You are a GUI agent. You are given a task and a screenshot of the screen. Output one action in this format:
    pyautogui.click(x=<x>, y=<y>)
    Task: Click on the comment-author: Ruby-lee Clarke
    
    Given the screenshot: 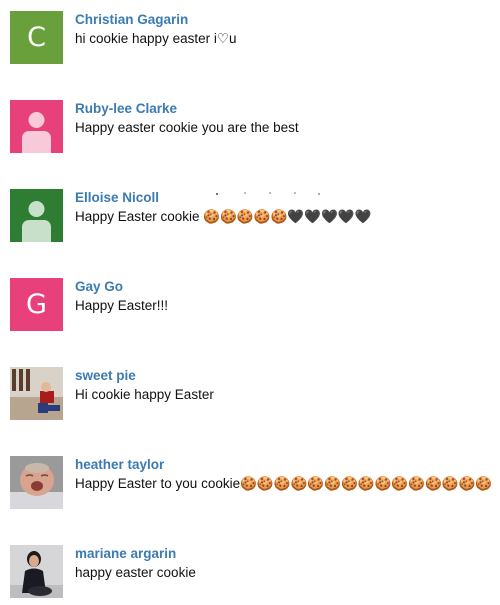 What is the action you would take?
    pyautogui.click(x=126, y=108)
    